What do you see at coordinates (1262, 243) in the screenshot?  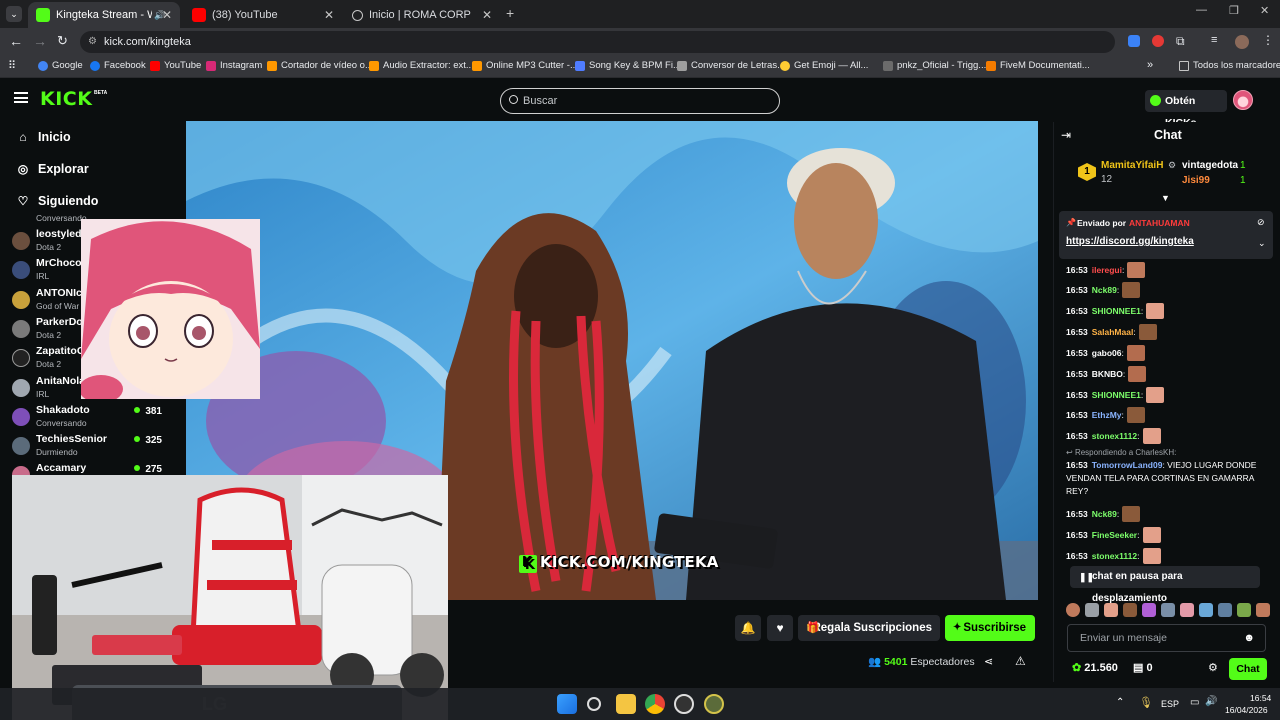 I see `expand-pin-icon: ⌄` at bounding box center [1262, 243].